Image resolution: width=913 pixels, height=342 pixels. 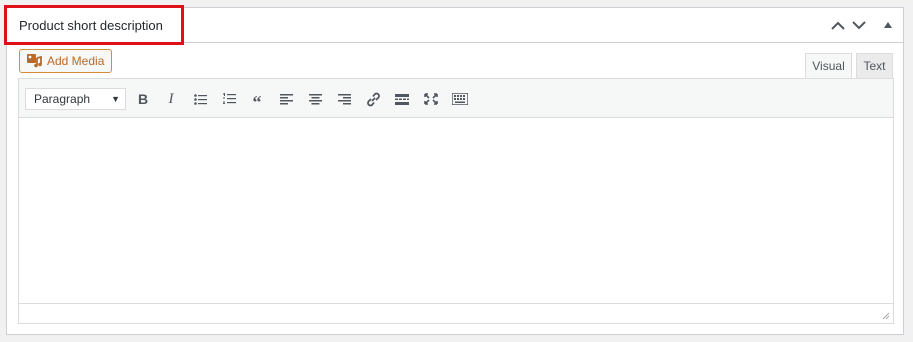 What do you see at coordinates (828, 65) in the screenshot?
I see `tab-visual: Visual` at bounding box center [828, 65].